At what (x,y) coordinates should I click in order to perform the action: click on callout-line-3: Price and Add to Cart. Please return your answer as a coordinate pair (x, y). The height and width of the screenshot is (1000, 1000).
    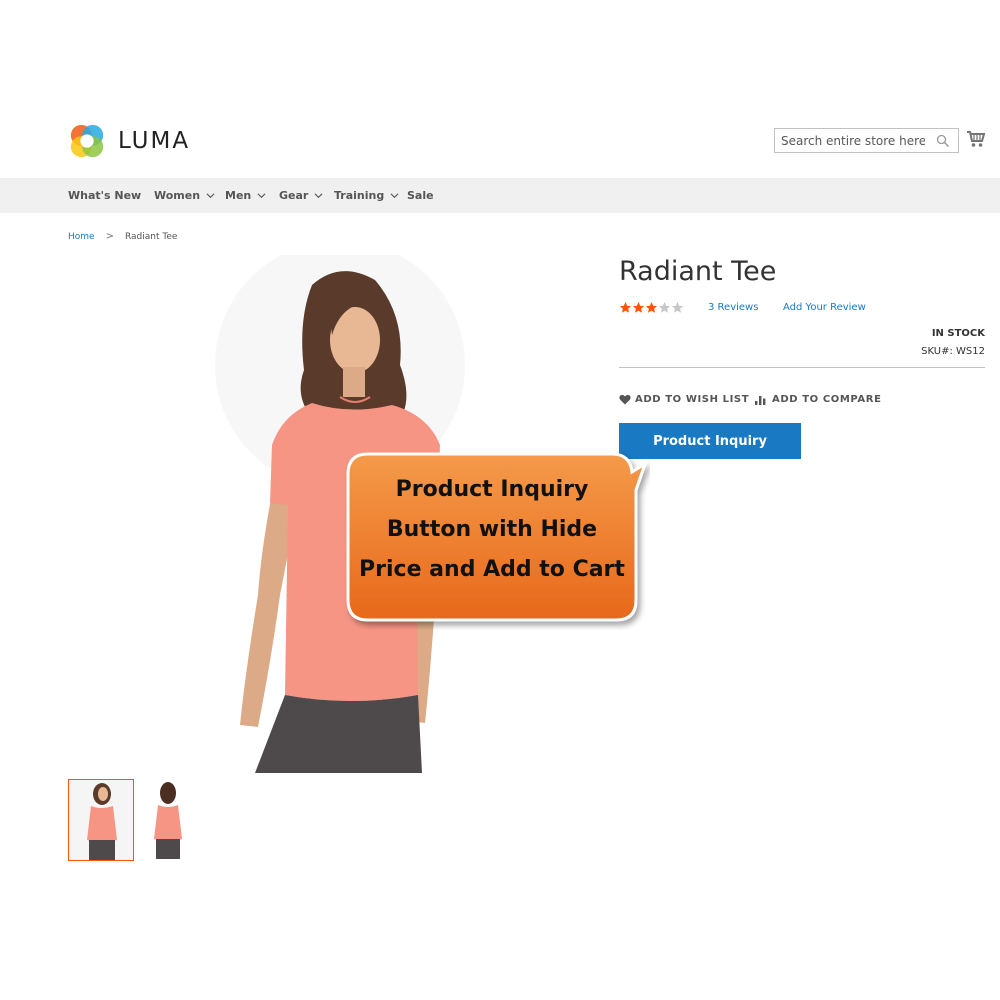
    Looking at the image, I should click on (492, 569).